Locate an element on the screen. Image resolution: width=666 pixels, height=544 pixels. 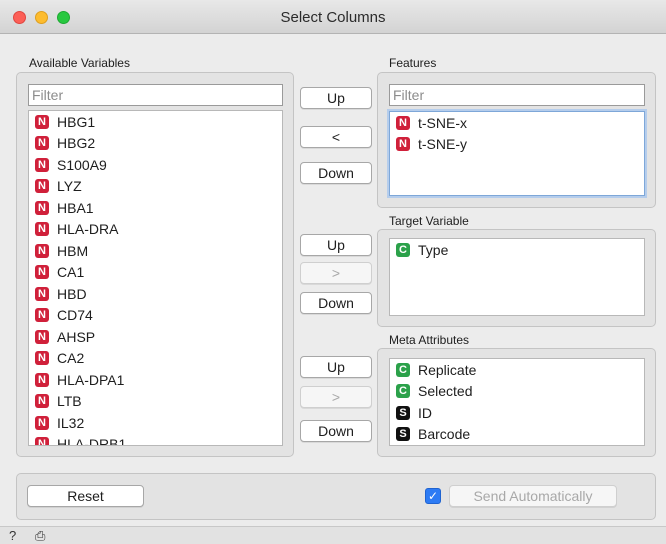
variable-name: HBG1 is located at coordinates (76, 121).